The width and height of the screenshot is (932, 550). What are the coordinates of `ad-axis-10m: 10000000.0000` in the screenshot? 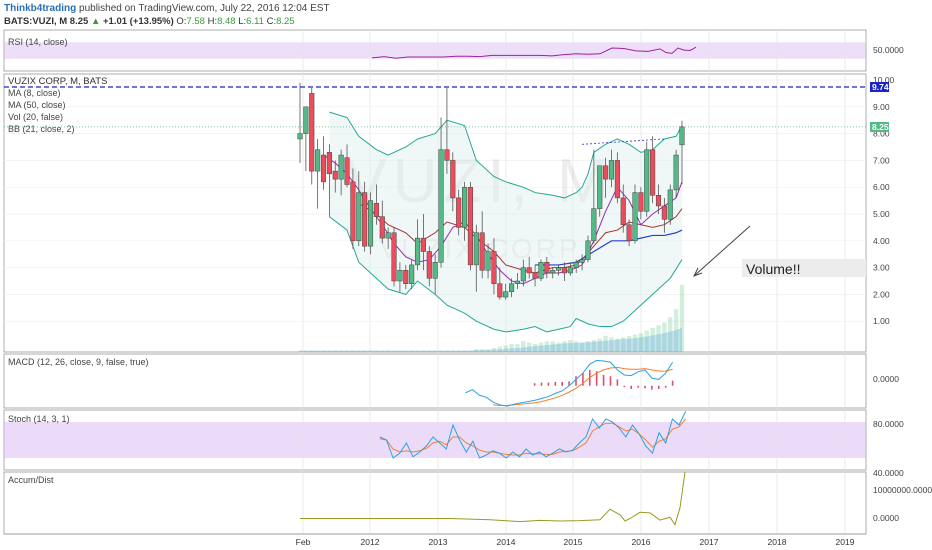 It's located at (902, 490).